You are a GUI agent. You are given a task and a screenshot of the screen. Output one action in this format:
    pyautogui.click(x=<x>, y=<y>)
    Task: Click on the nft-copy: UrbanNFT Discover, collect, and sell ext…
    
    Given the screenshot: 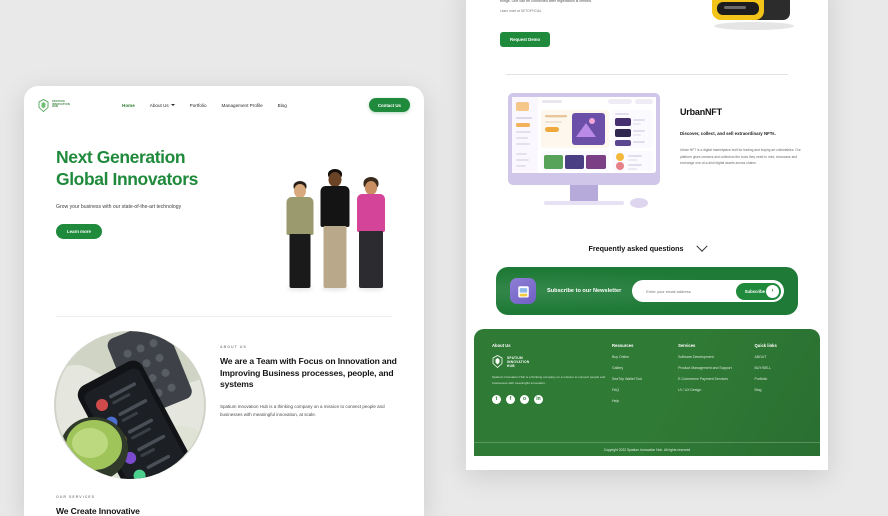 What is the action you would take?
    pyautogui.click(x=741, y=157)
    